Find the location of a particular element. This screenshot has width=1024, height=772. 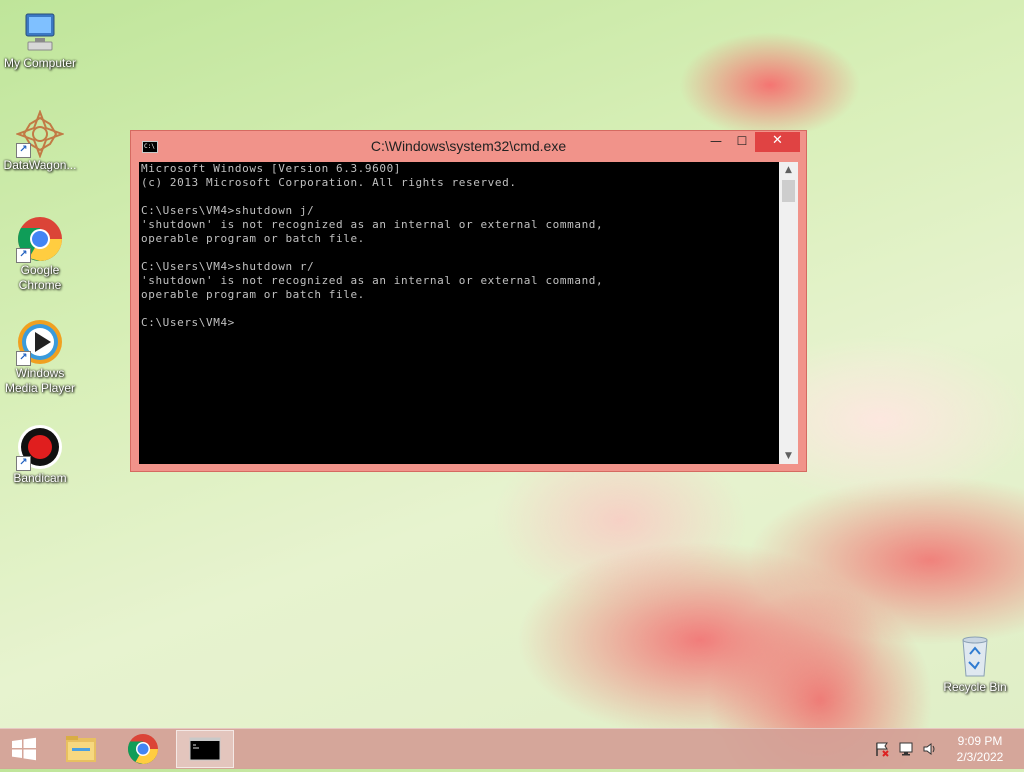

desktop-icon-recycle-bin: Recycle Bin is located at coordinates (975, 663).